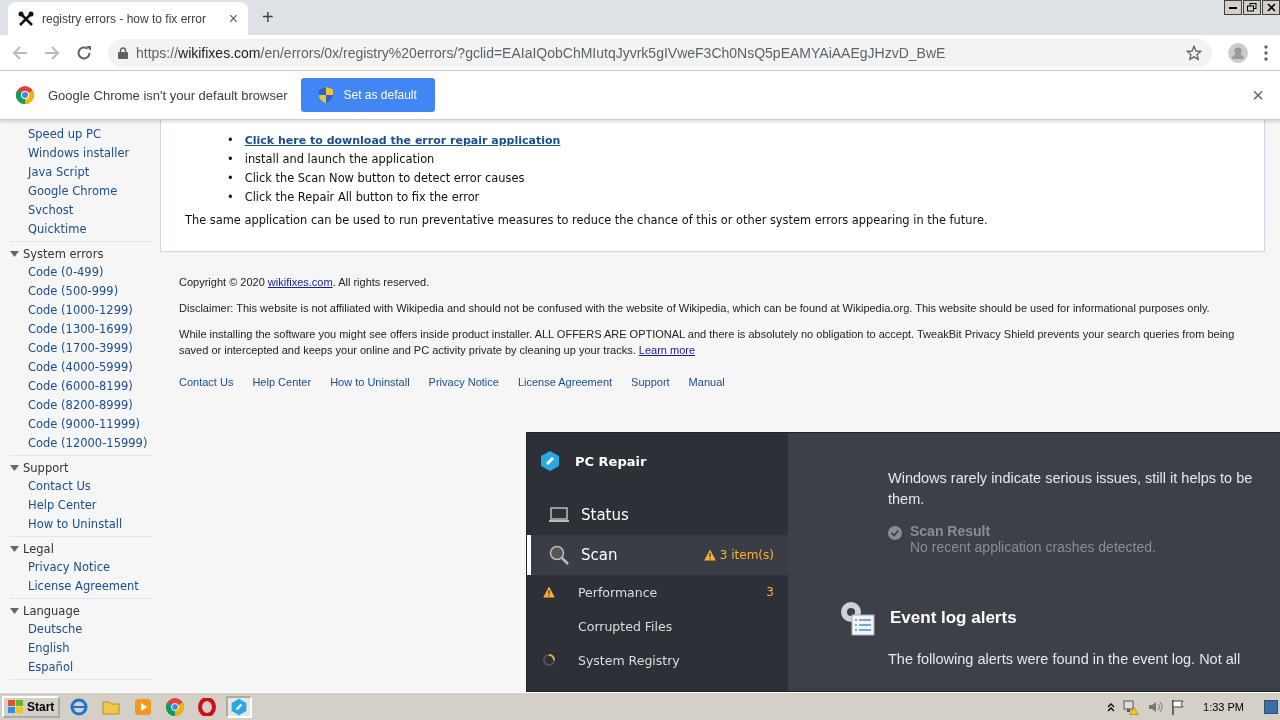 The height and width of the screenshot is (720, 1280). I want to click on set-default-button: Set as default, so click(368, 95).